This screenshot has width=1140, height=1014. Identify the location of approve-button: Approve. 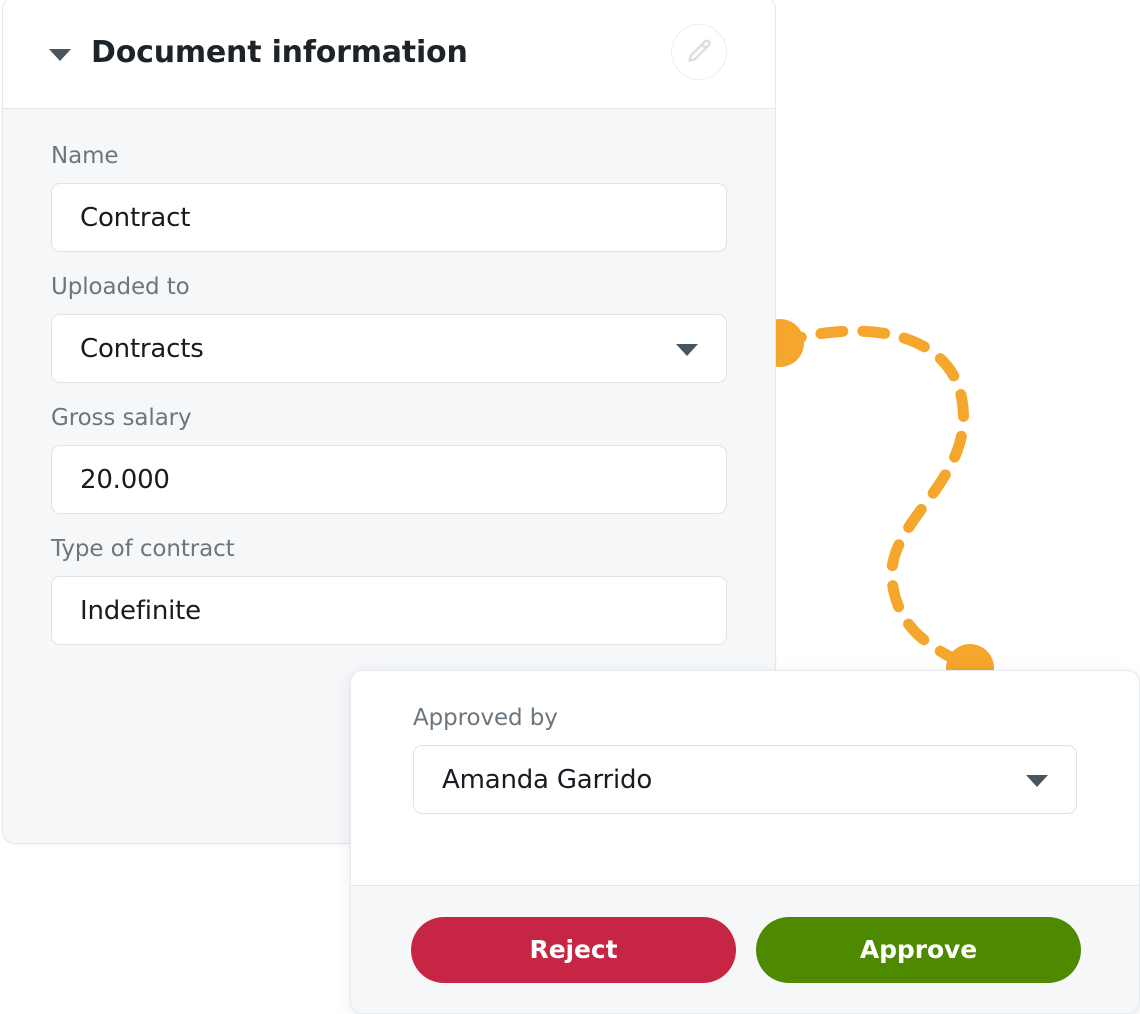
(918, 949).